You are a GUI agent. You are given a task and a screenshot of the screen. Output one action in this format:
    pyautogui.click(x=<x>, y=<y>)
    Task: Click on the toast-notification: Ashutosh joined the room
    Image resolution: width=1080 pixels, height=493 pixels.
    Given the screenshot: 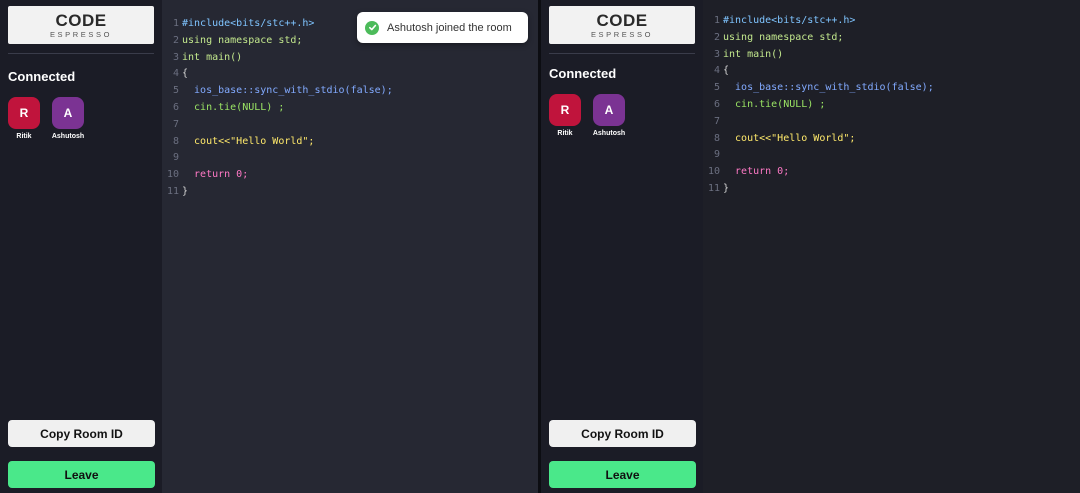 What is the action you would take?
    pyautogui.click(x=442, y=27)
    